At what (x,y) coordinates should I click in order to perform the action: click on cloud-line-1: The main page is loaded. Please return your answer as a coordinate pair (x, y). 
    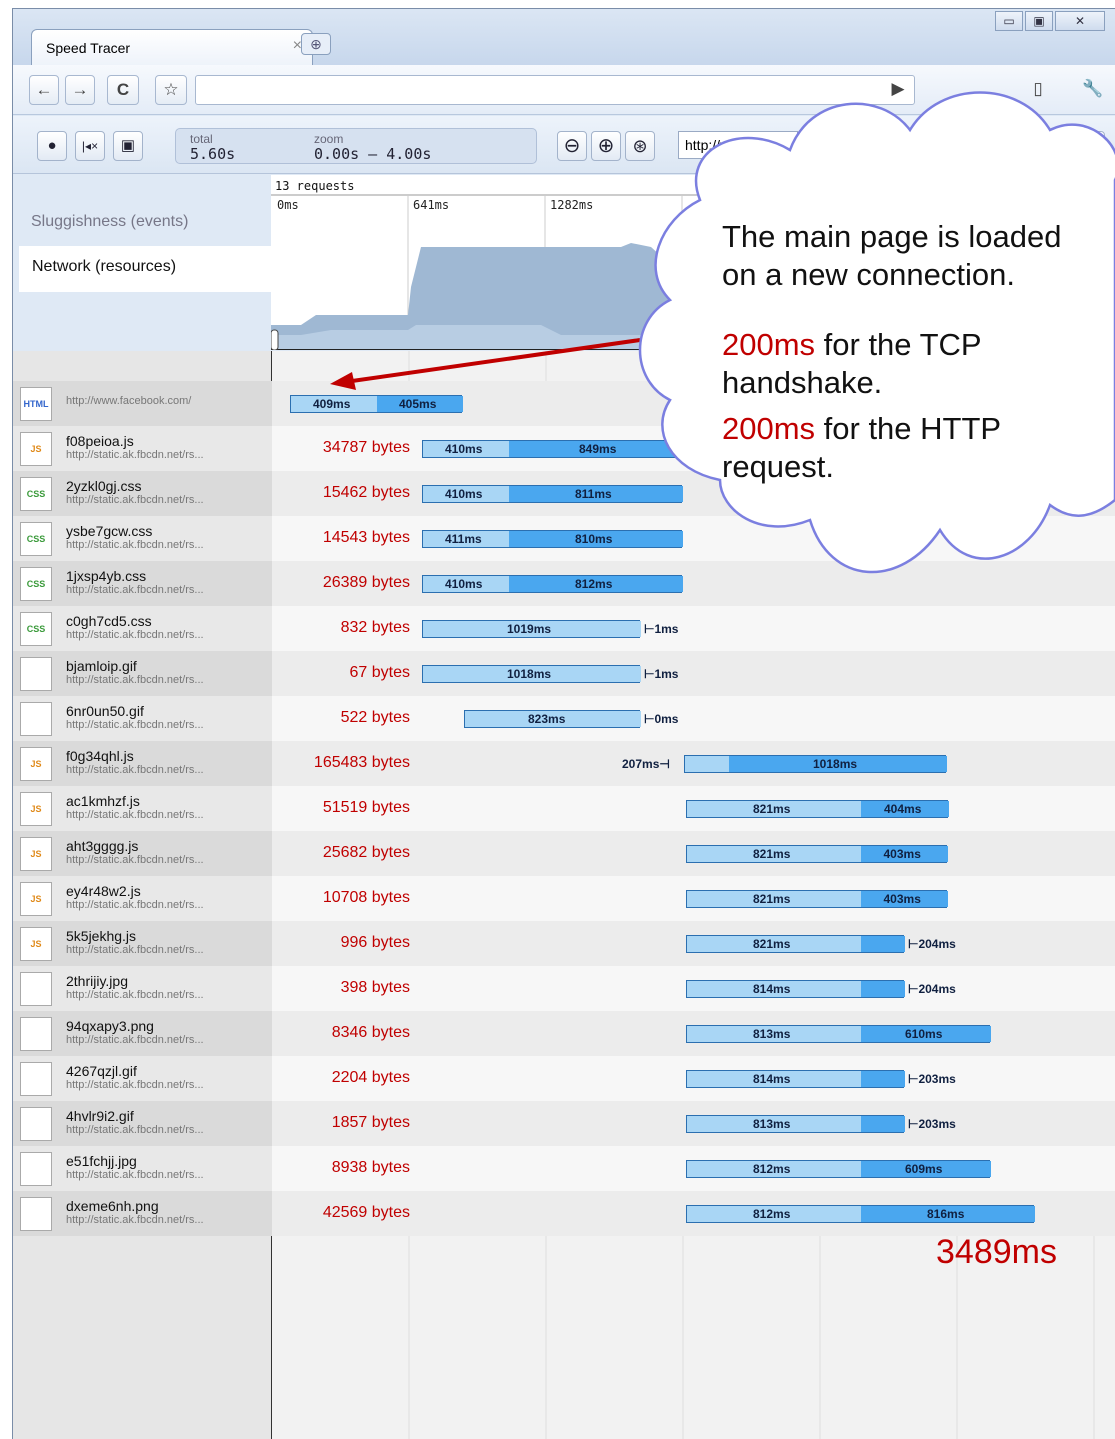
    Looking at the image, I should click on (892, 236).